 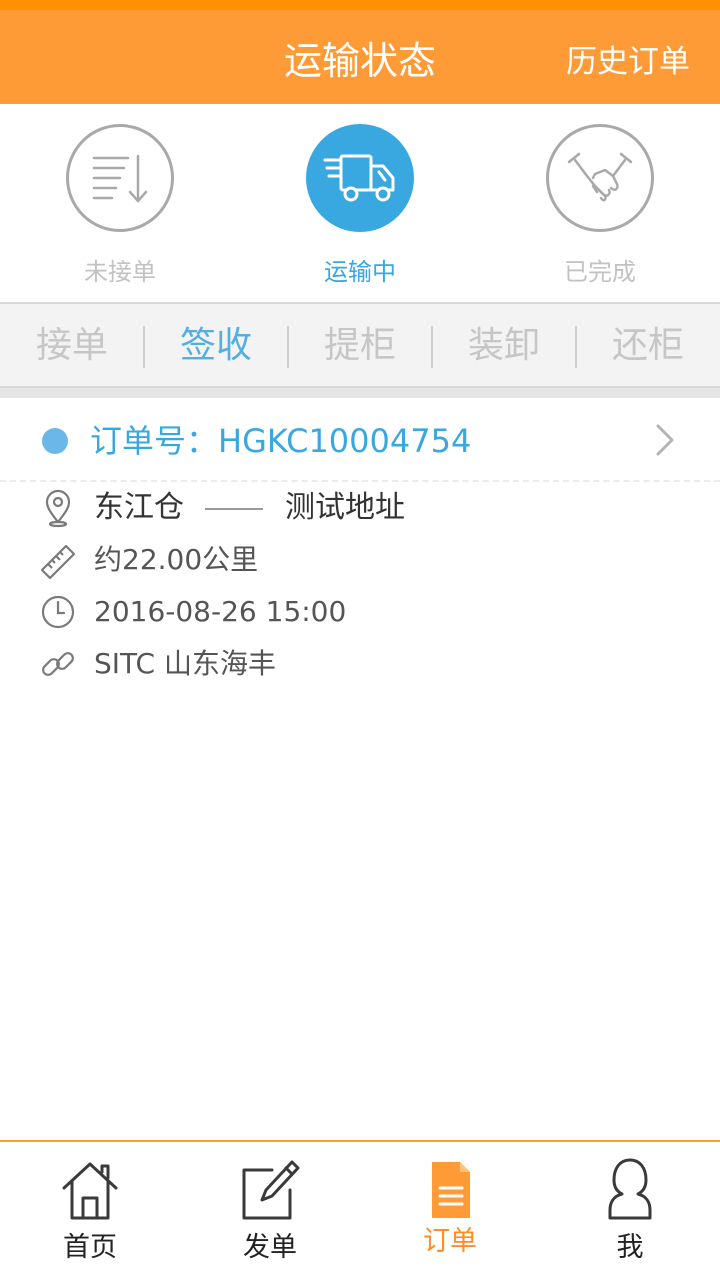 What do you see at coordinates (58, 664) in the screenshot?
I see `link-icon` at bounding box center [58, 664].